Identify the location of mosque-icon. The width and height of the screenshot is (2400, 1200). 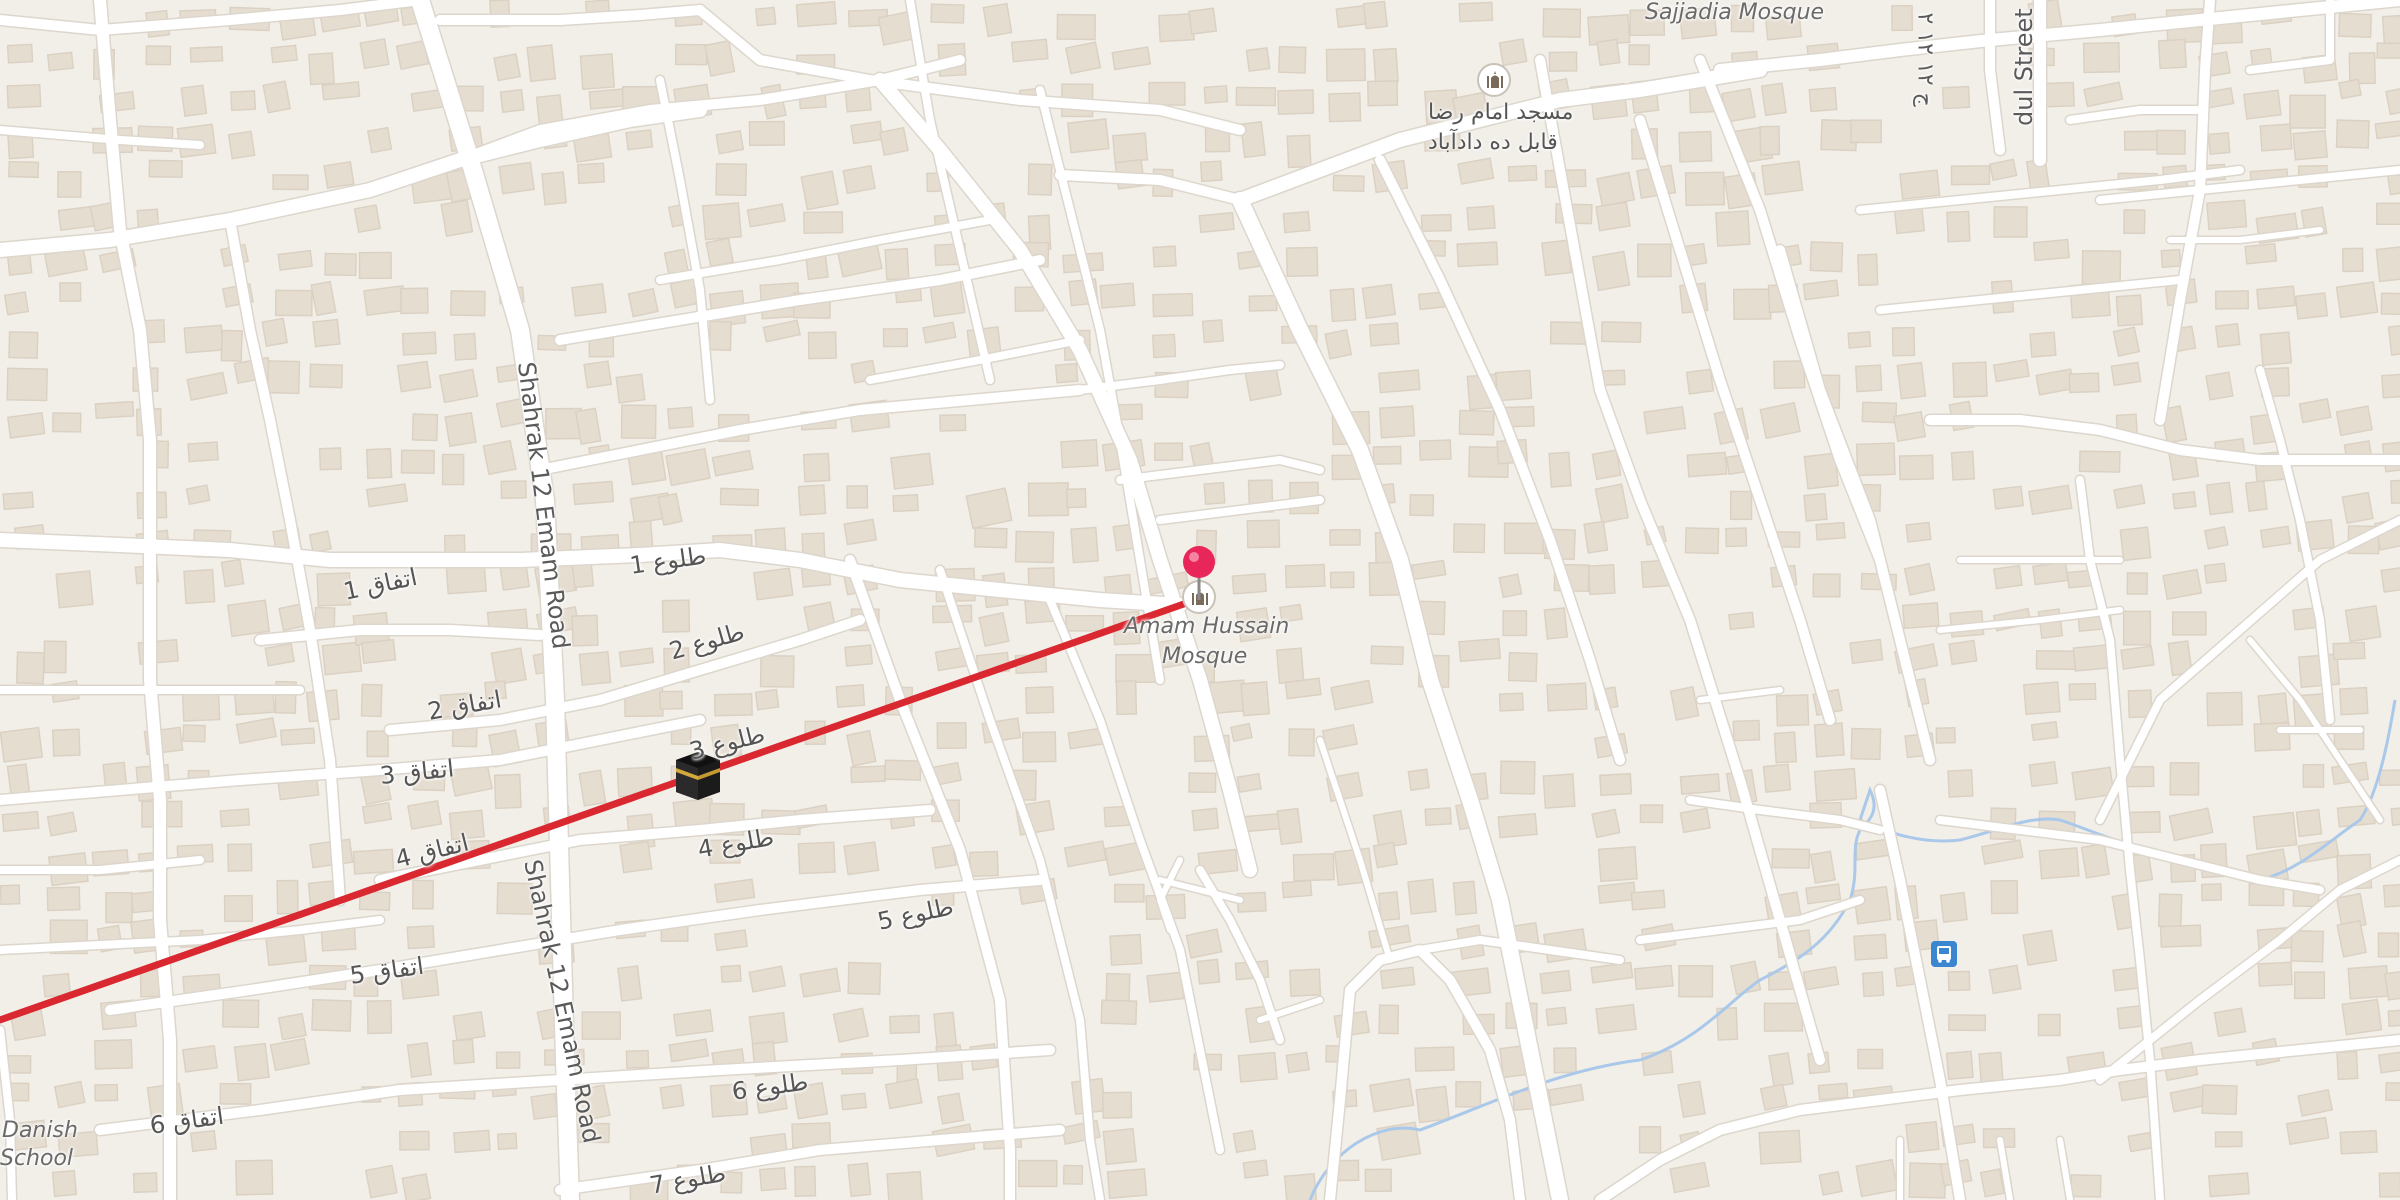
(1494, 80).